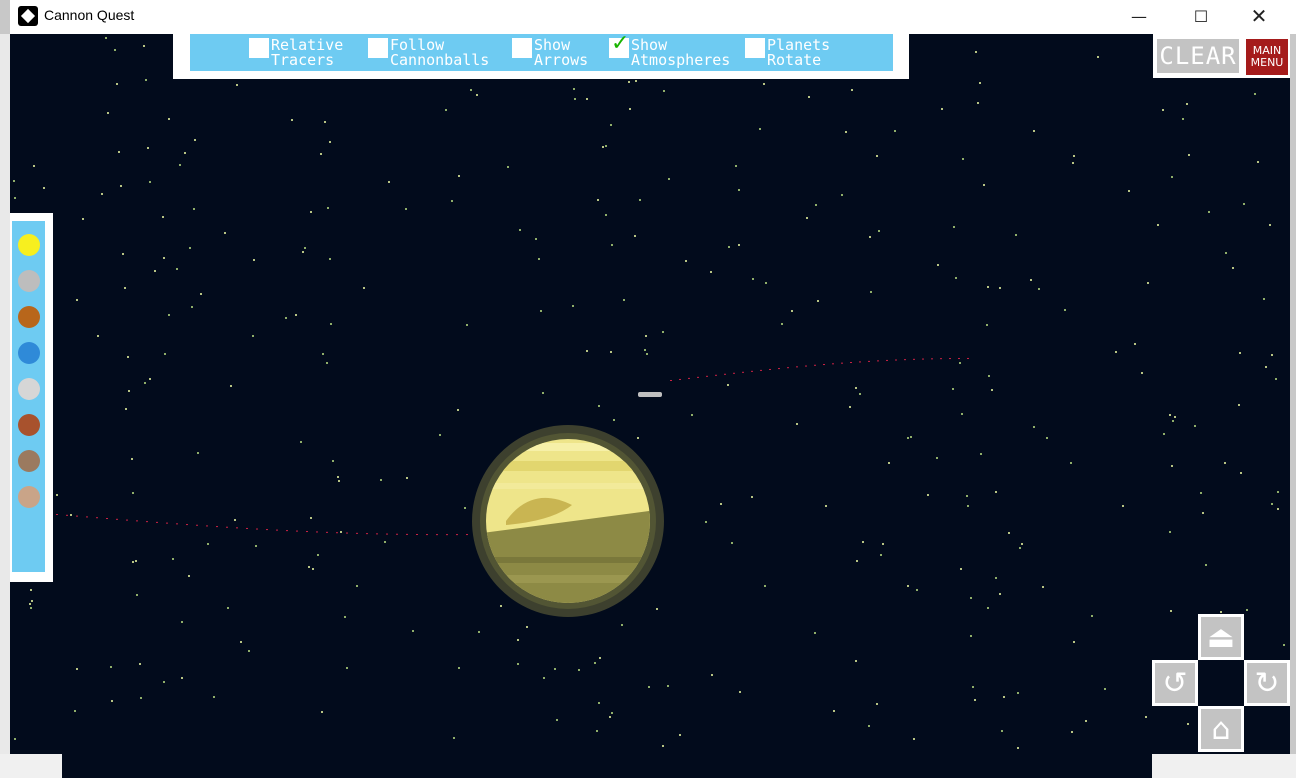 The height and width of the screenshot is (778, 1296). Describe the element at coordinates (1259, 16) in the screenshot. I see `close-button: ✕` at that location.